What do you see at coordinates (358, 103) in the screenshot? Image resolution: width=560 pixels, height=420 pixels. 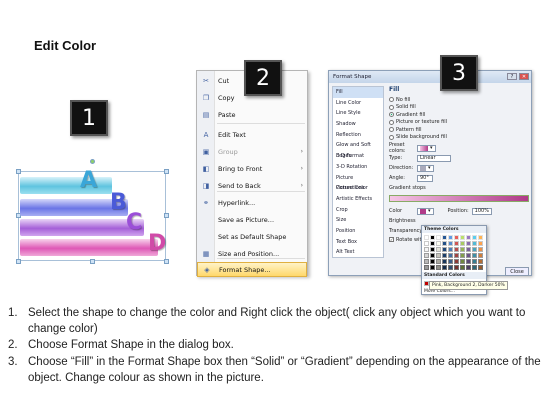 I see `nav-item-line-color: Line Color` at bounding box center [358, 103].